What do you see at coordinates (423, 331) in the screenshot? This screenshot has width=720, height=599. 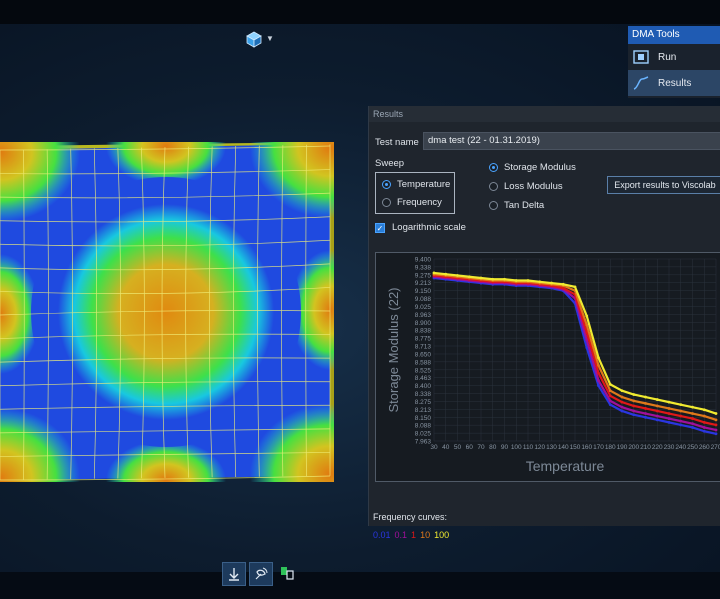 I see `y-tick-label: 8.838` at bounding box center [423, 331].